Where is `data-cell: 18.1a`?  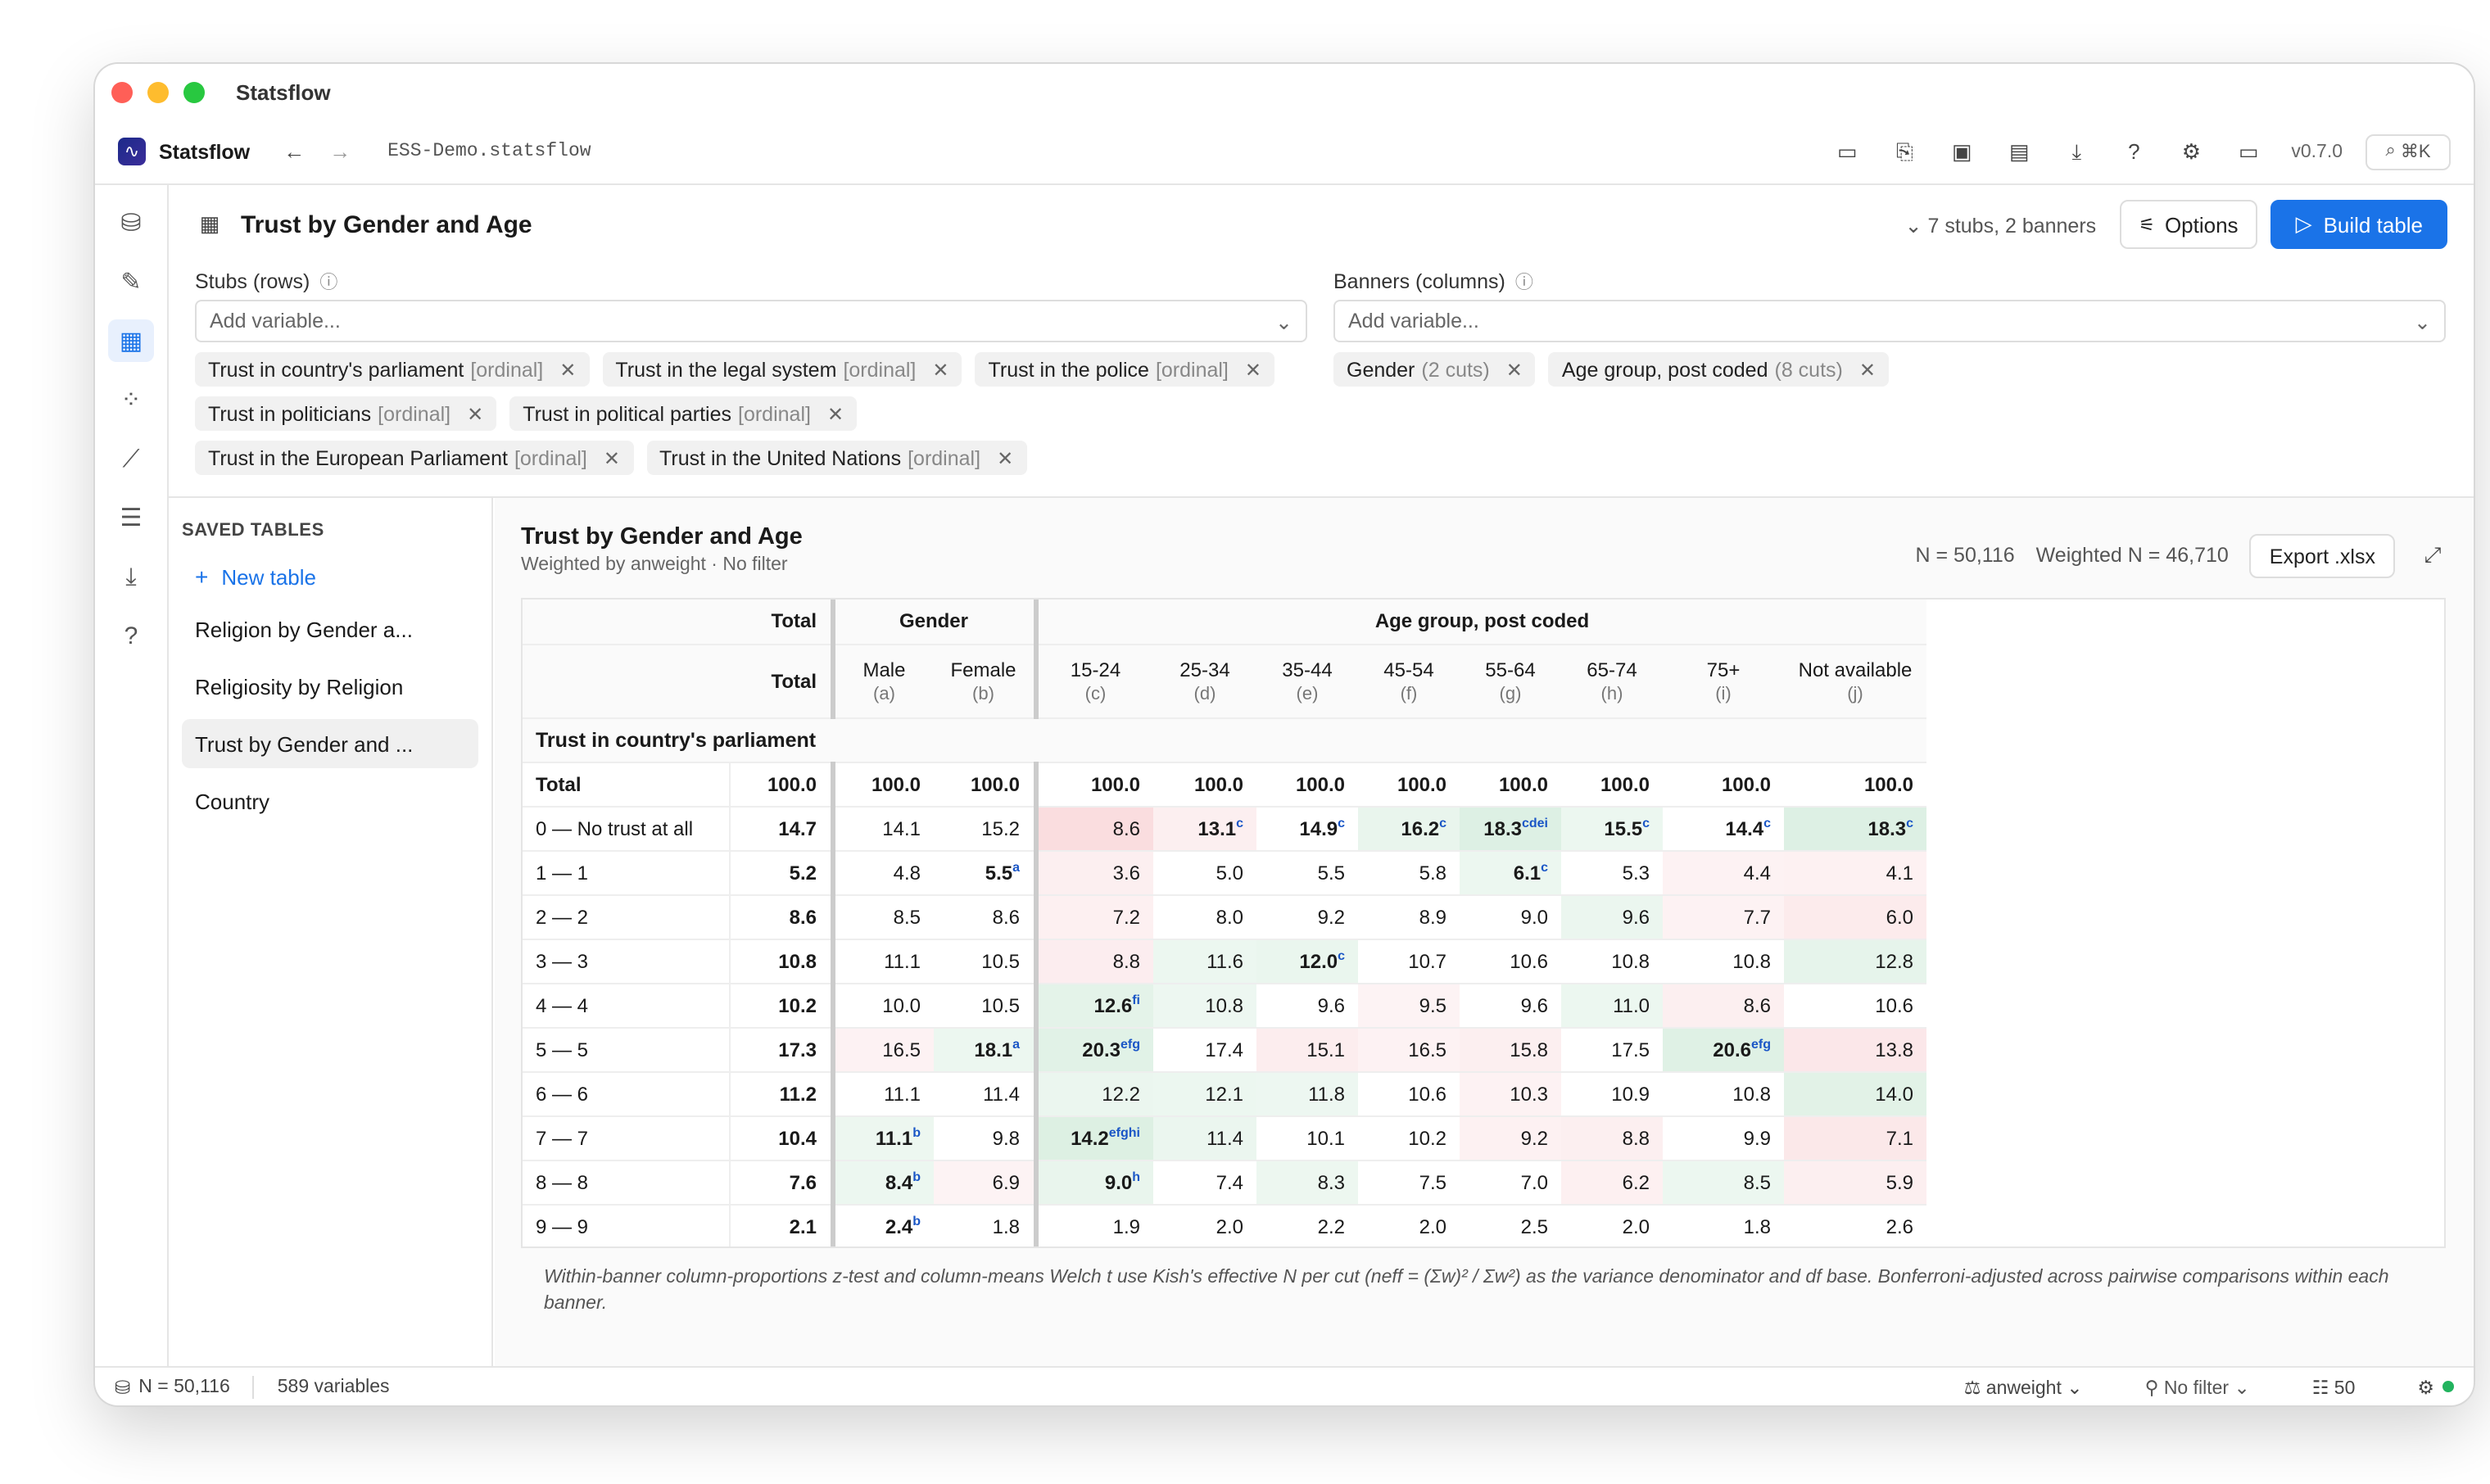 data-cell: 18.1a is located at coordinates (984, 1049).